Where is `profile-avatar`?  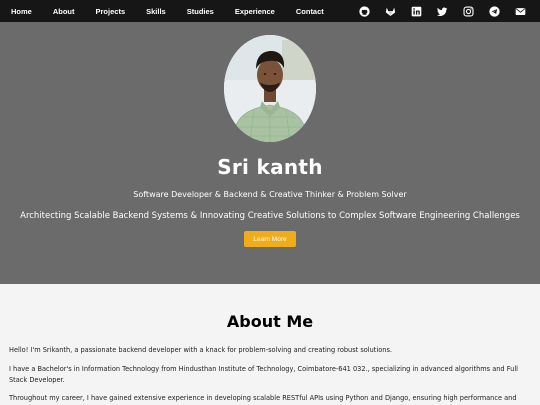
profile-avatar is located at coordinates (270, 88).